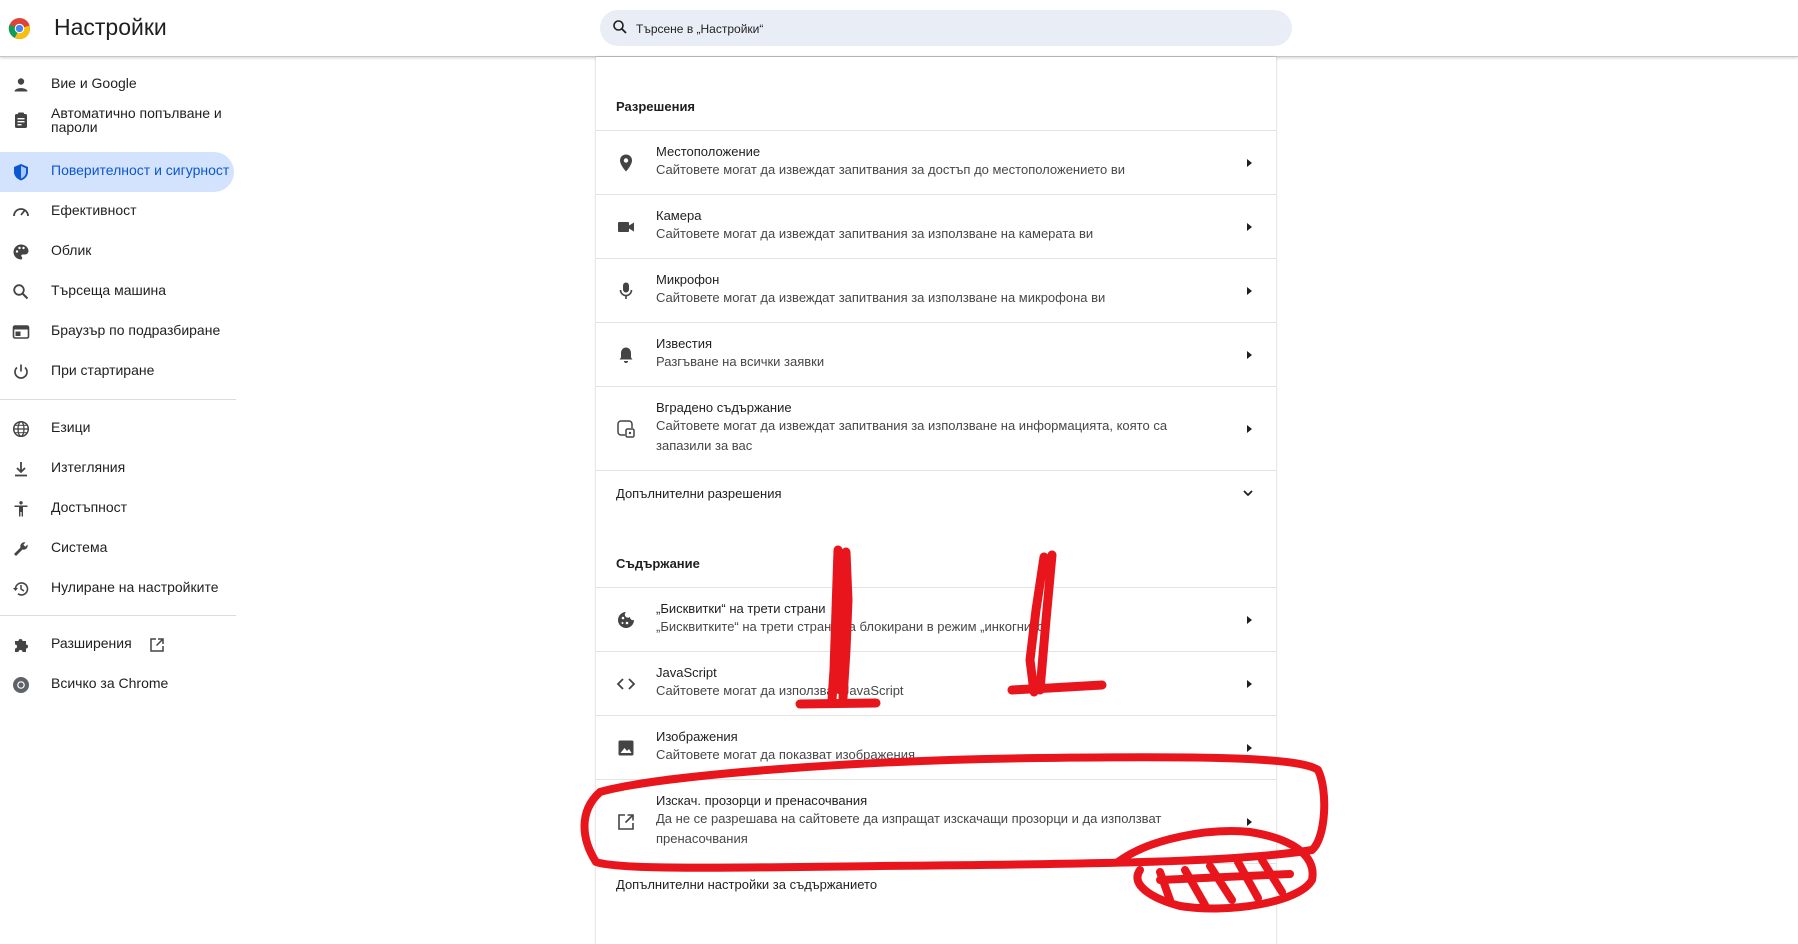 The height and width of the screenshot is (944, 1798). Describe the element at coordinates (626, 355) in the screenshot. I see `bell-icon` at that location.